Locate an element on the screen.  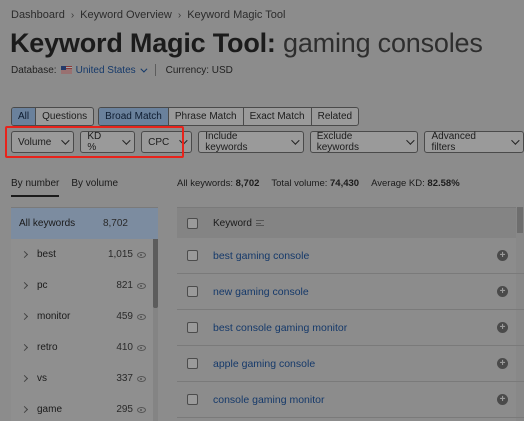
group-count: 8,702 is located at coordinates (115, 223).